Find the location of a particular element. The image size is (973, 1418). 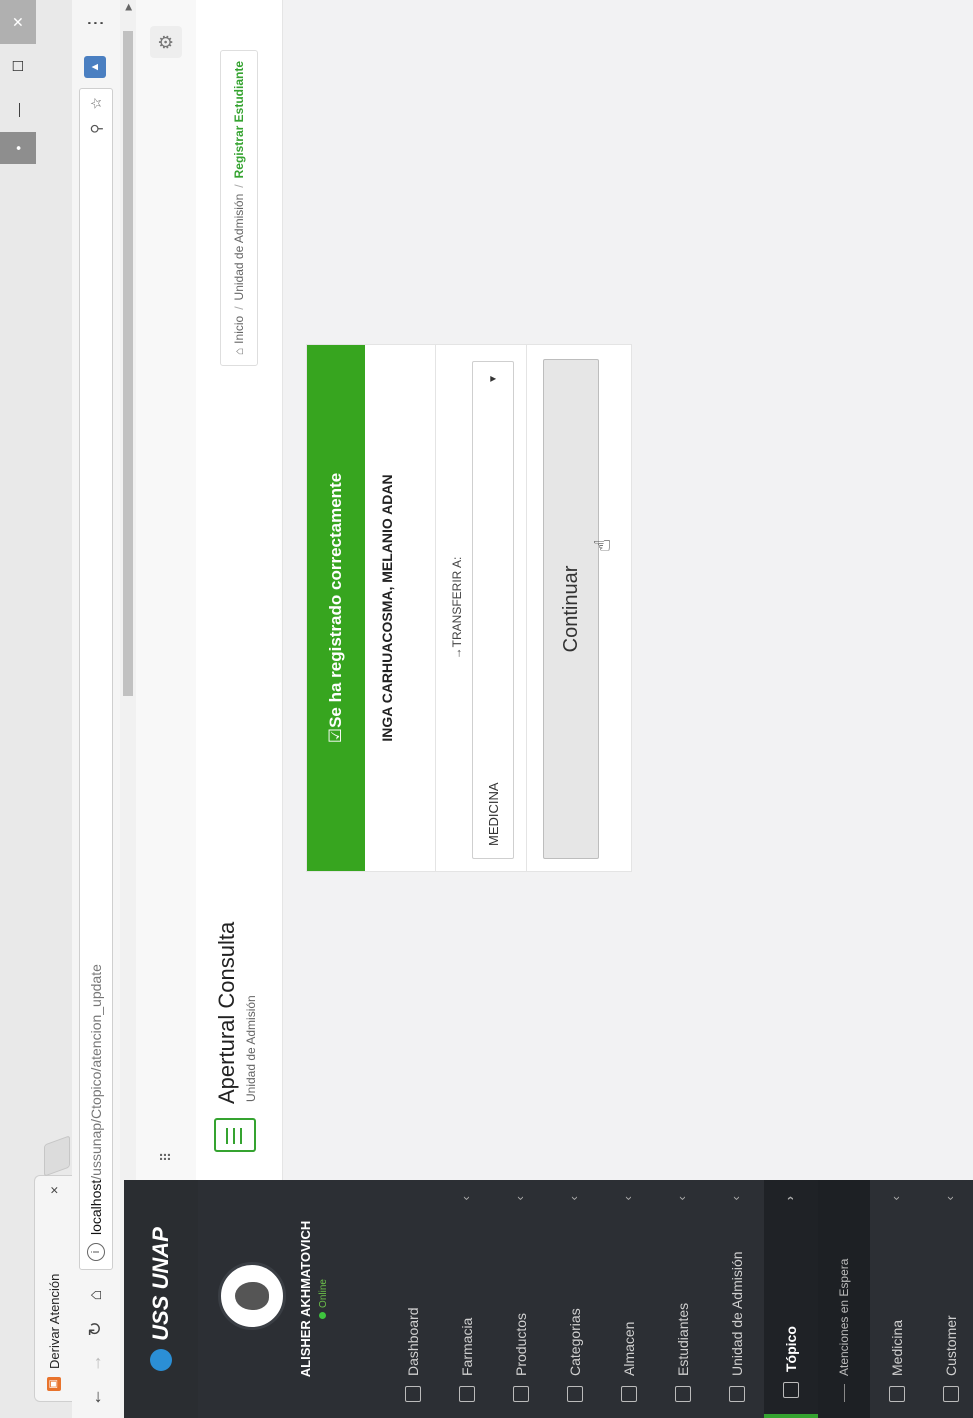

sidebar-item-farmacia: Farmacia ‹ is located at coordinates (467, 1299).